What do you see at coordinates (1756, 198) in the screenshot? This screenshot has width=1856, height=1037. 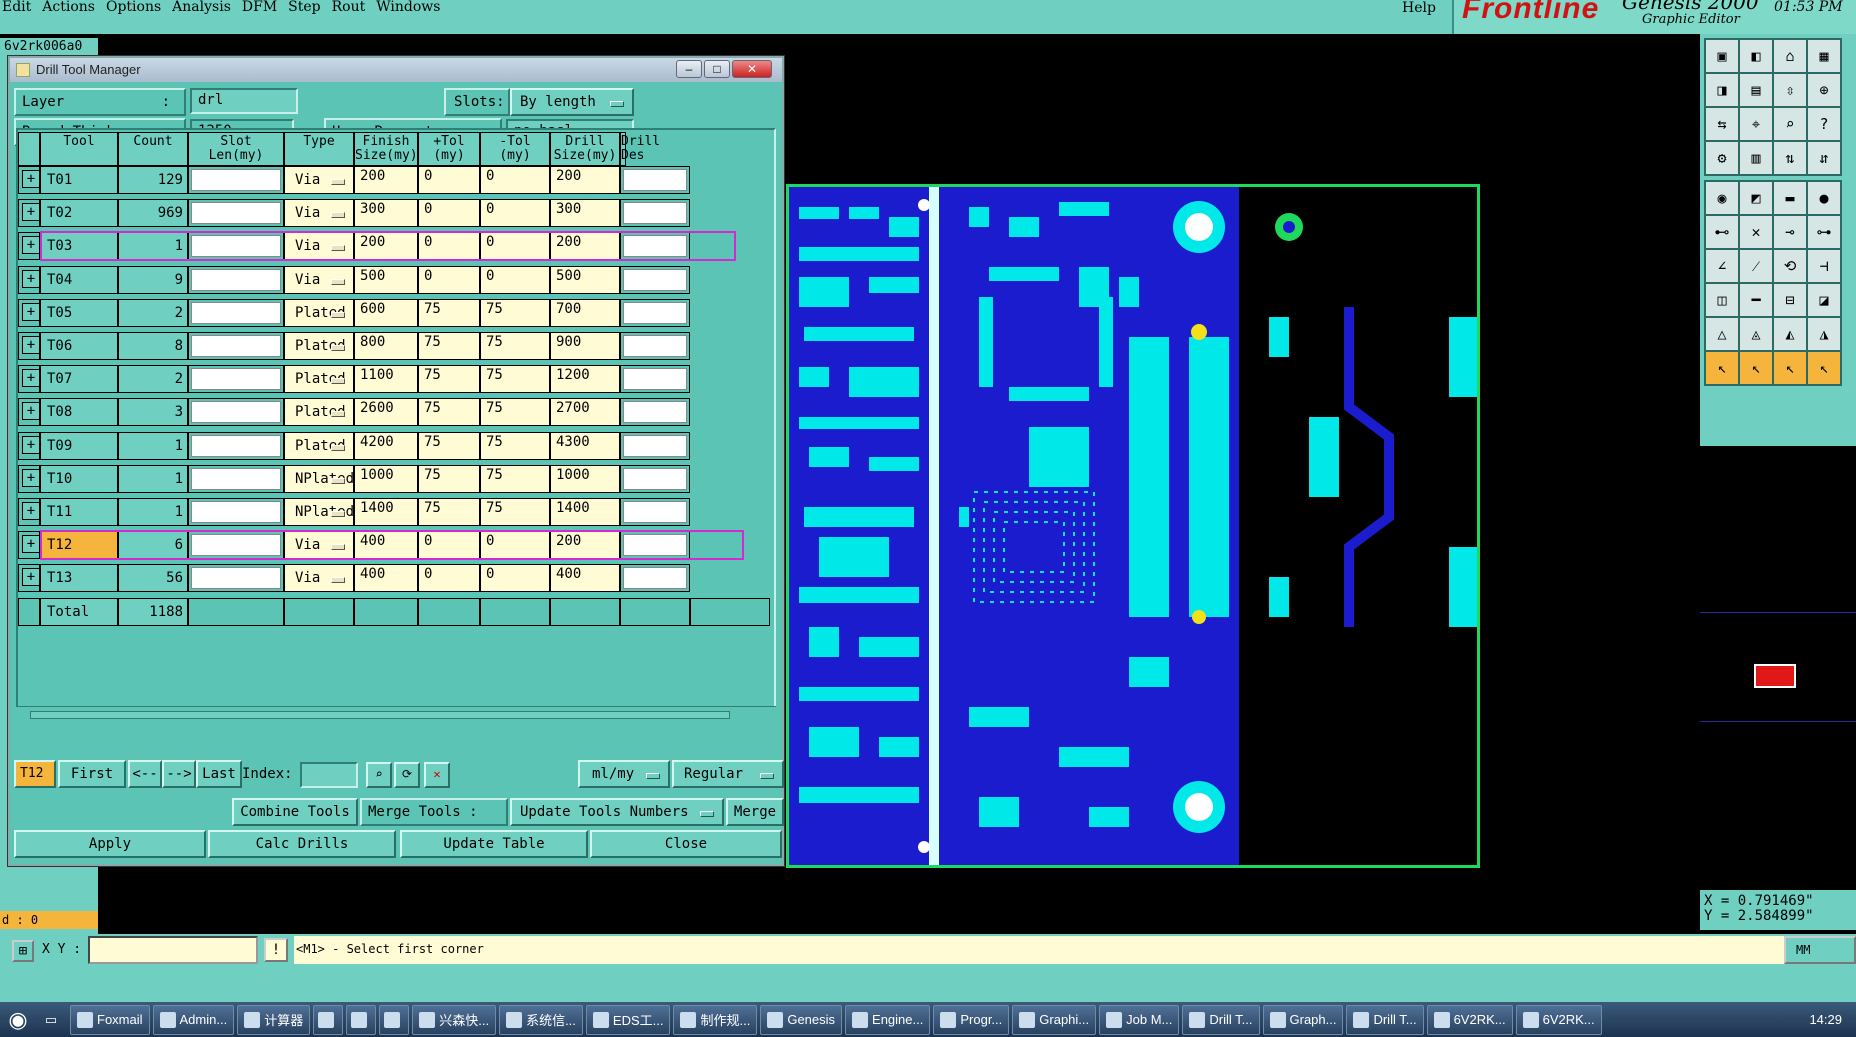 I see `shape-icon: ◩` at bounding box center [1756, 198].